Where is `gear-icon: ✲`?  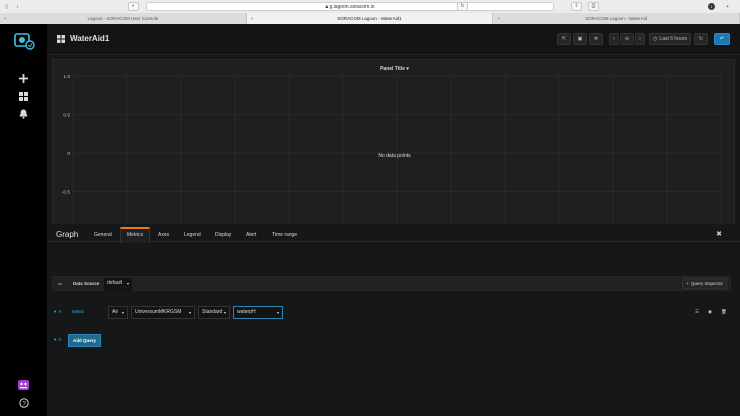
gear-icon: ✲ is located at coordinates (596, 39).